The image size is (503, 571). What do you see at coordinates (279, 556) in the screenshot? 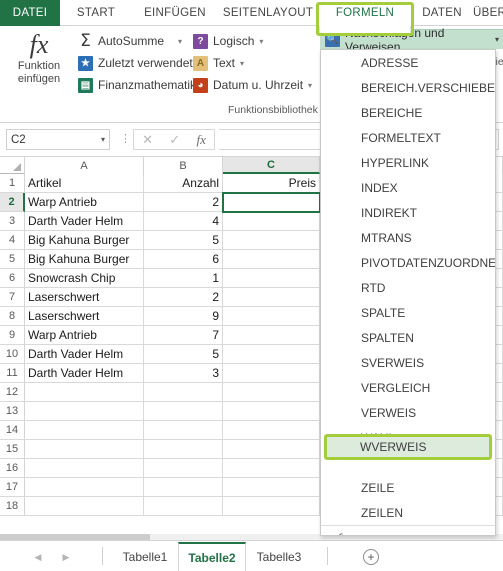
I see `sheet-tab-tabelle3: Tabelle3` at bounding box center [279, 556].